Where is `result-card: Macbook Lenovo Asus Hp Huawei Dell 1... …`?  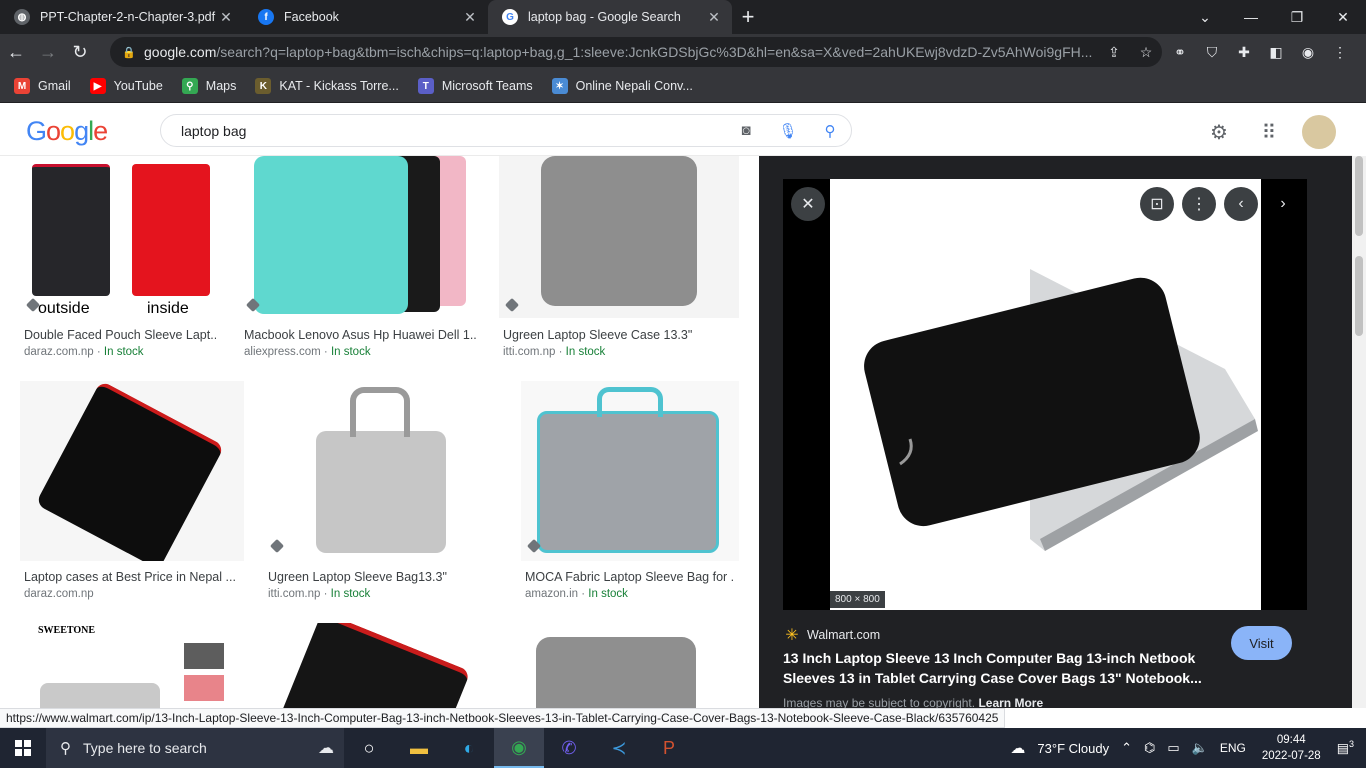
result-card: Macbook Lenovo Asus Hp Huawei Dell 1... … is located at coordinates (360, 257).